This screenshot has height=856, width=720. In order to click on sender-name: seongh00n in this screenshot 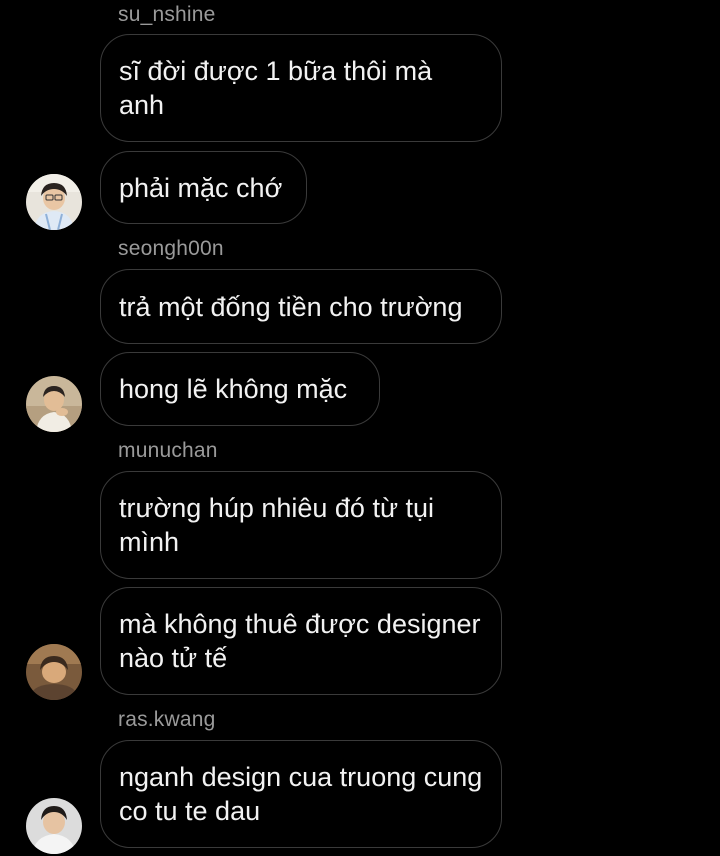, I will do `click(171, 248)`.